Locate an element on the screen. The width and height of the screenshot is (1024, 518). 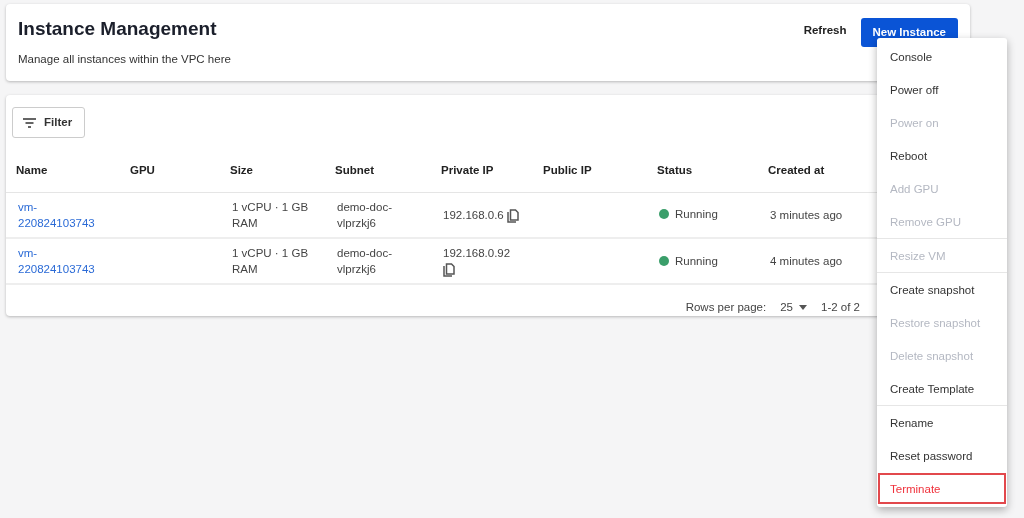
menu-item: Terminate is located at coordinates (942, 488).